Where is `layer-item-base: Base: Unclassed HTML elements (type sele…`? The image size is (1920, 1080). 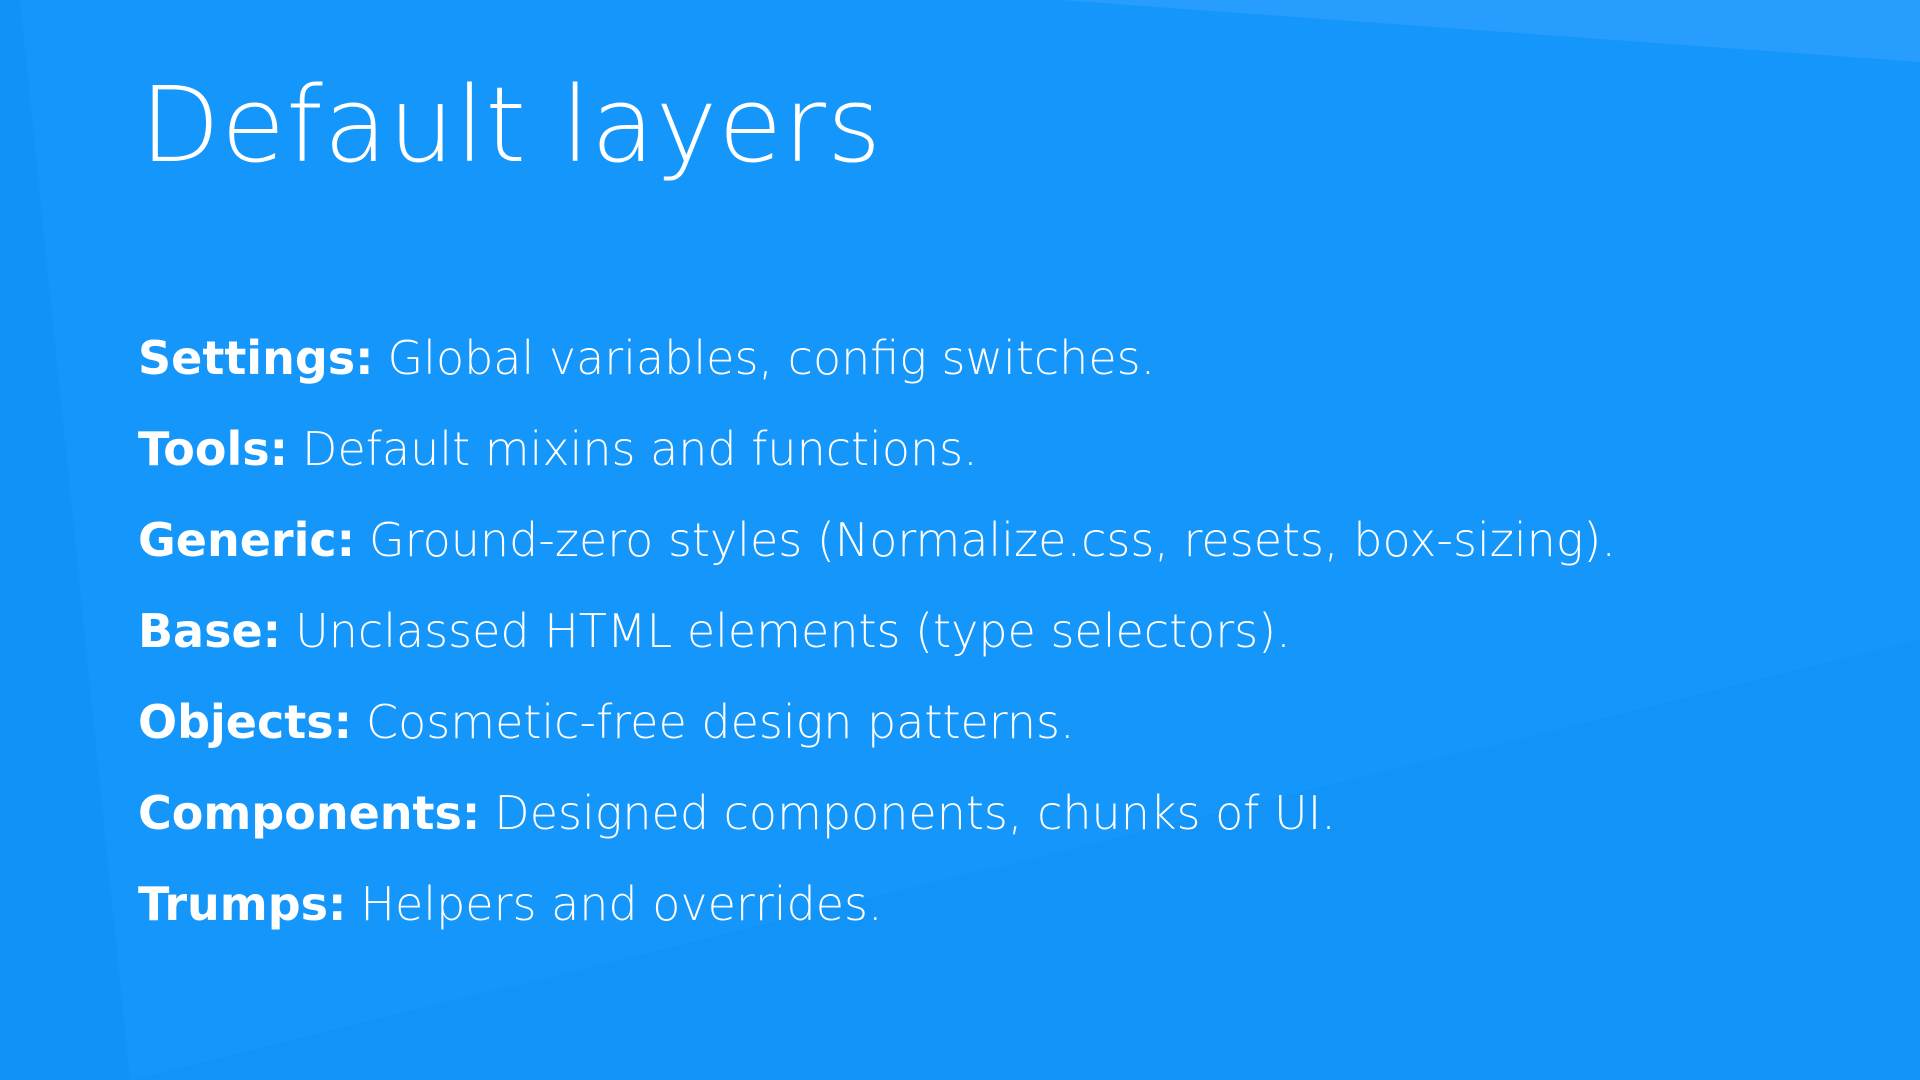
layer-item-base: Base: Unclassed HTML elements (type sele… is located at coordinates (877, 630).